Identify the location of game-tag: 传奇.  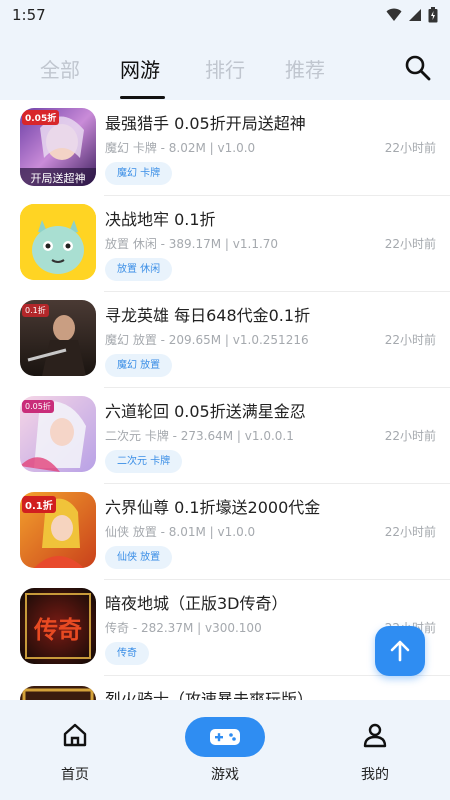
(127, 653).